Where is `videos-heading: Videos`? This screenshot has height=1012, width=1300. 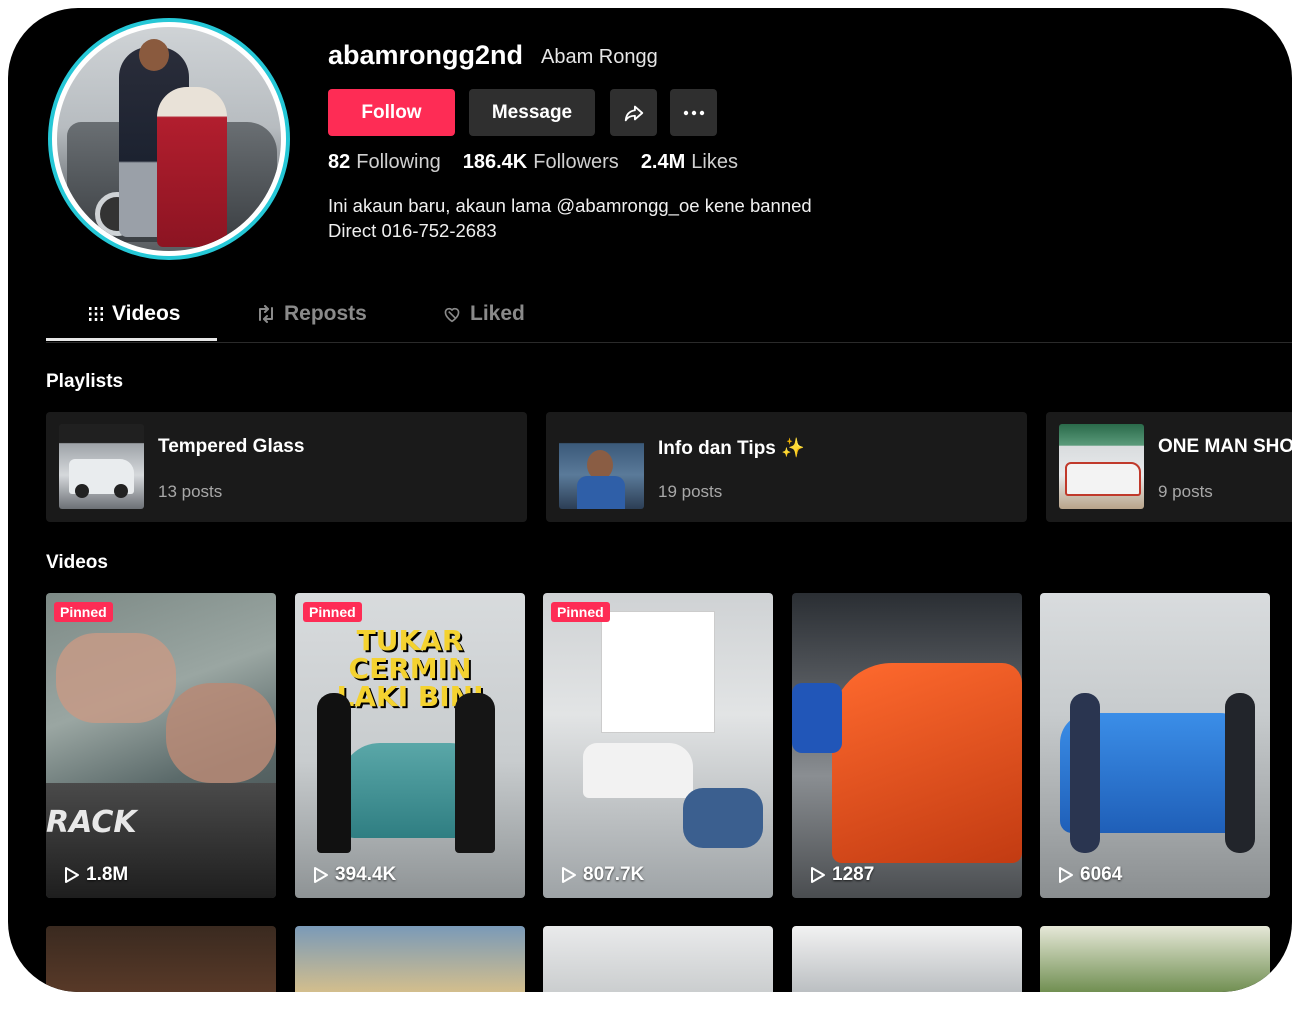 videos-heading: Videos is located at coordinates (77, 562).